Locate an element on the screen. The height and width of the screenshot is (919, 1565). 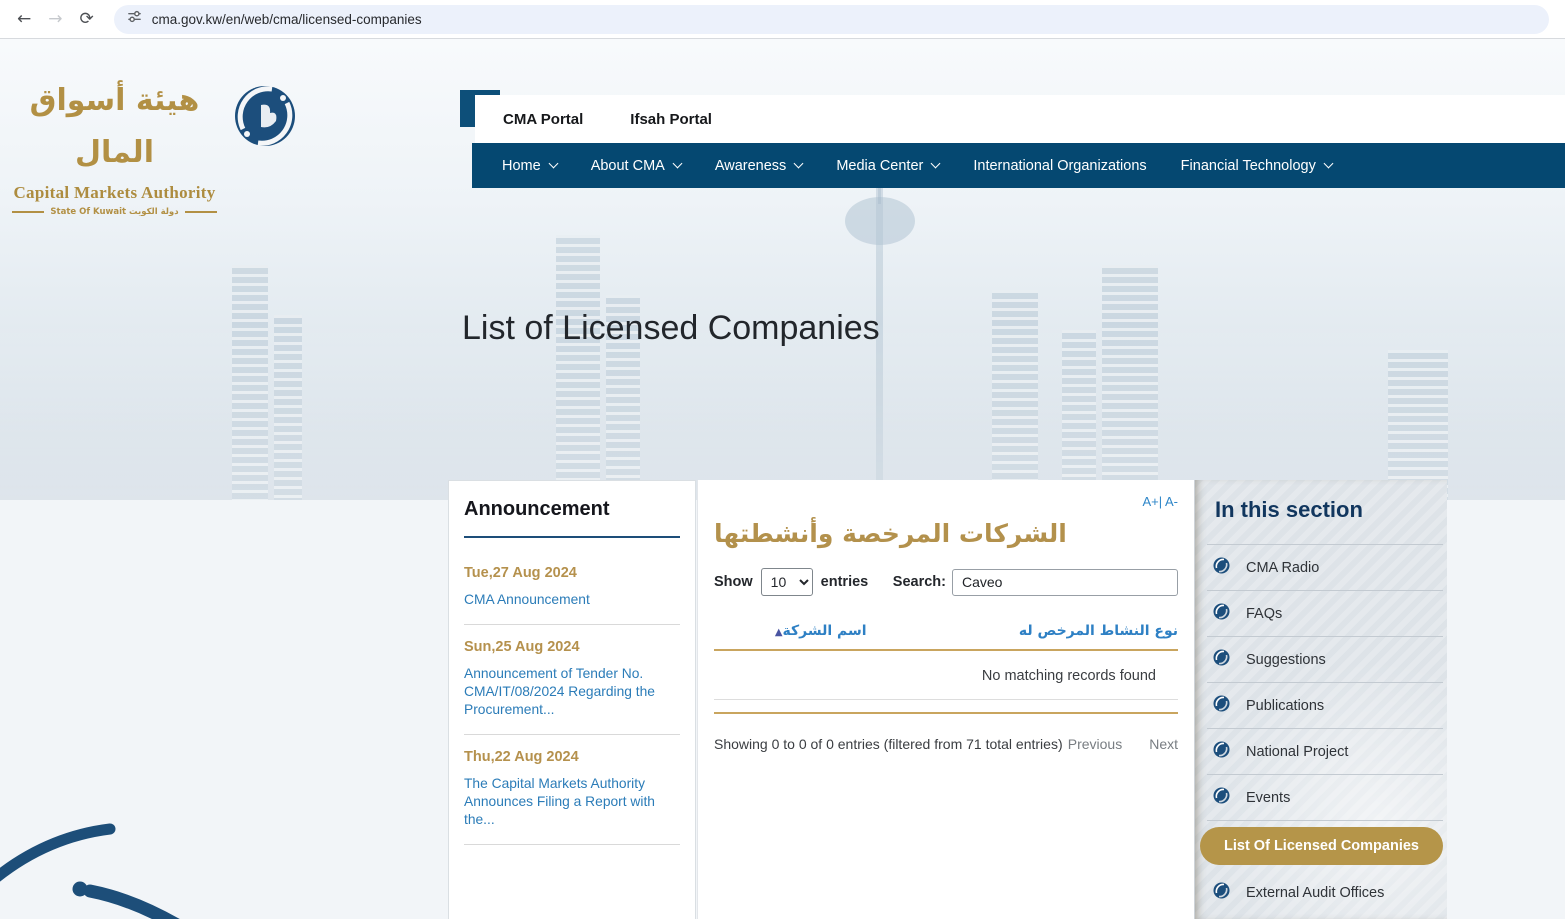
search-control: Search: is located at coordinates (1035, 582).